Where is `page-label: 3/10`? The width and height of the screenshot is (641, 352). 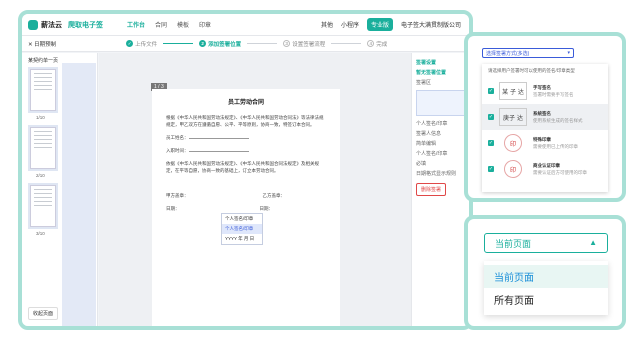 page-label: 3/10 is located at coordinates (40, 233).